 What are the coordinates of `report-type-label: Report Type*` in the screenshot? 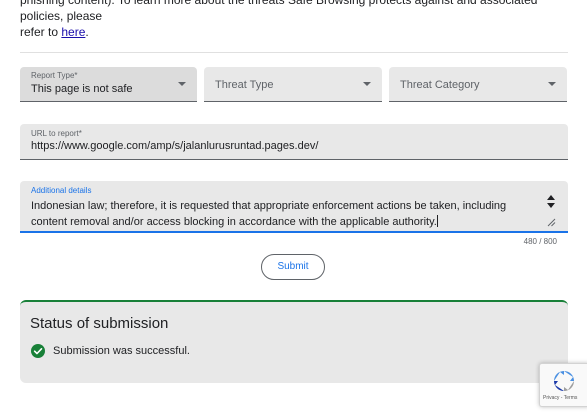 It's located at (54, 75).